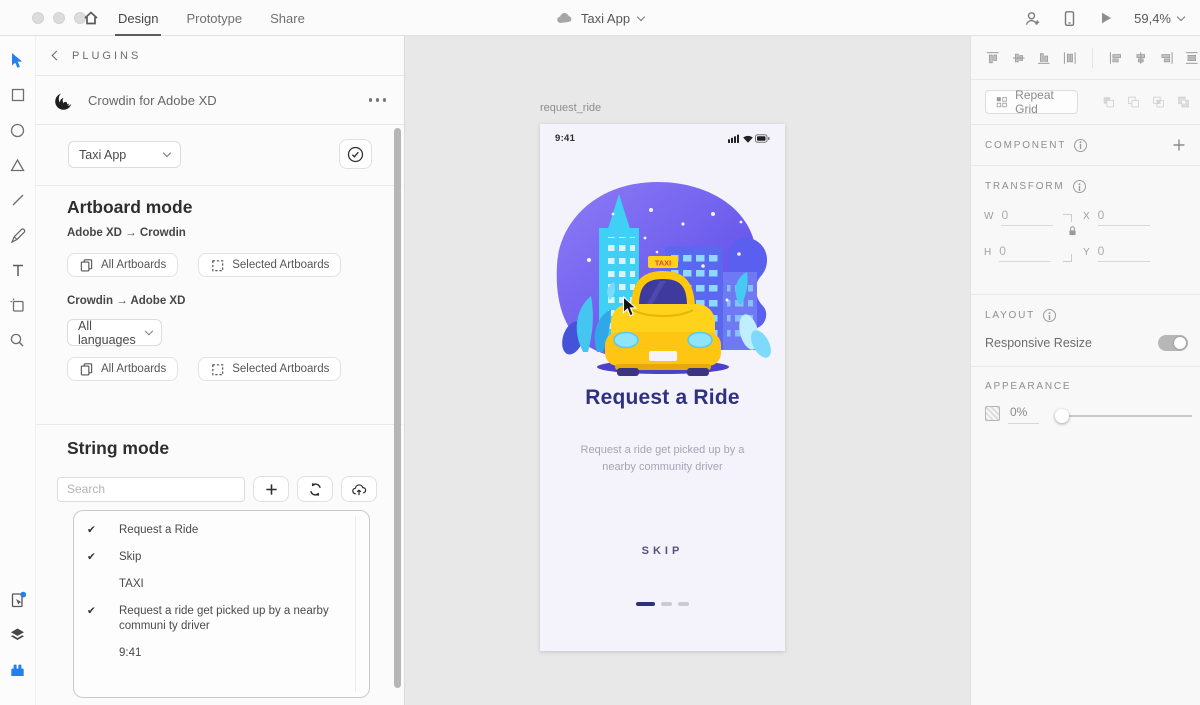  I want to click on selected-artboards-button-download: Selected Artboards, so click(270, 369).